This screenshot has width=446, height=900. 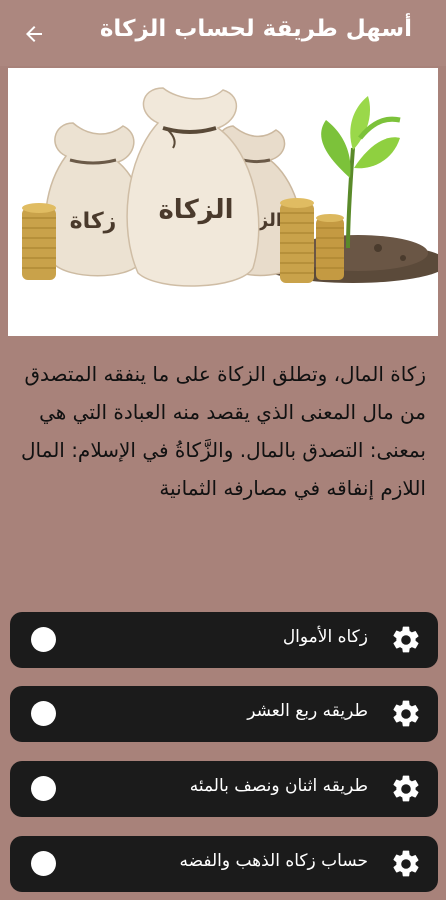 I want to click on coin-stack-left, so click(x=39, y=241).